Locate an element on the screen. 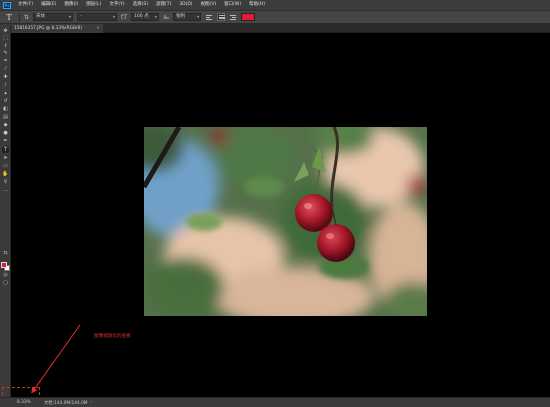 Image resolution: width=550 pixels, height=407 pixels. menu-image: 图像(I) is located at coordinates (71, 5).